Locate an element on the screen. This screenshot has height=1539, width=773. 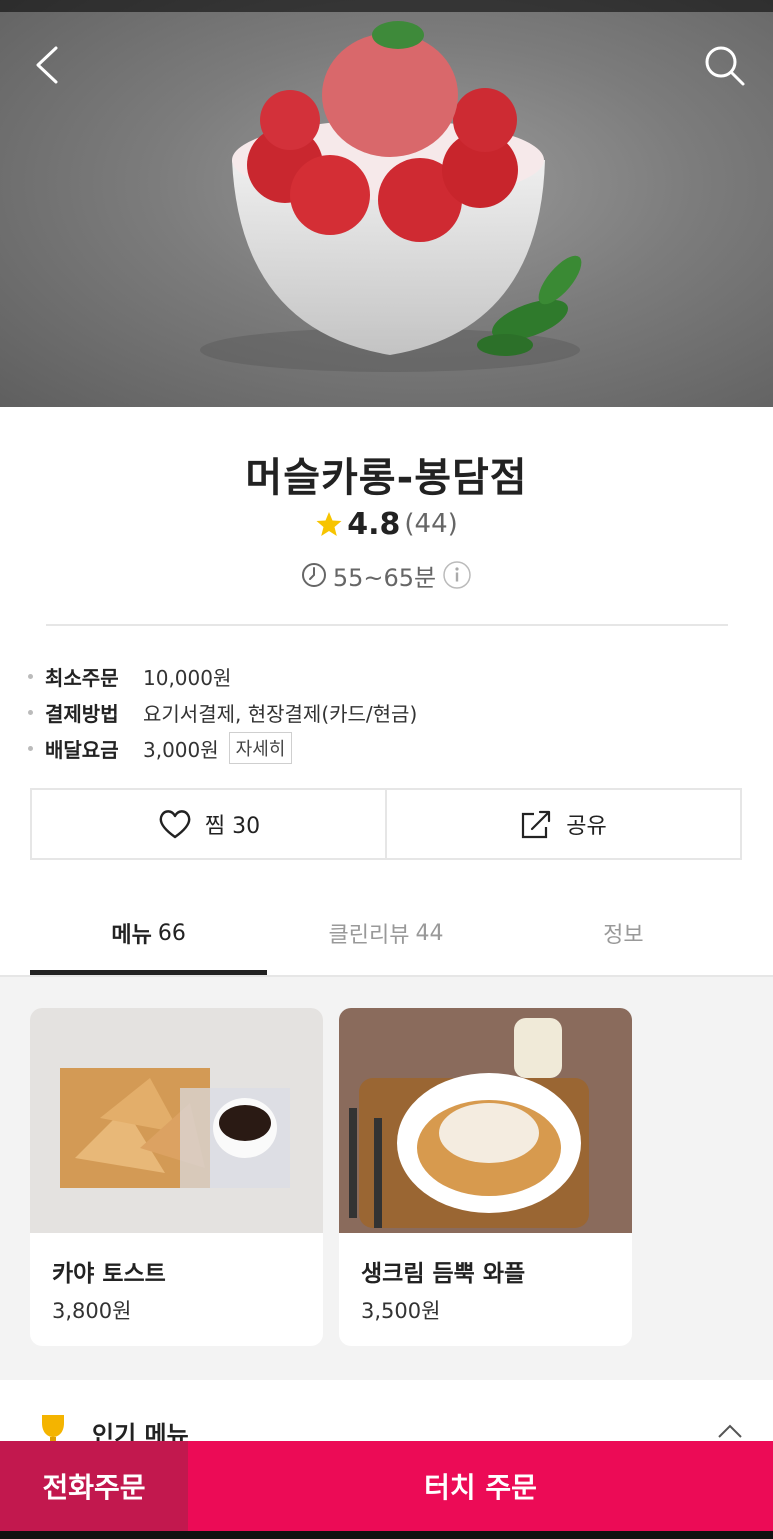
tab-review-count: 44 is located at coordinates (429, 933).